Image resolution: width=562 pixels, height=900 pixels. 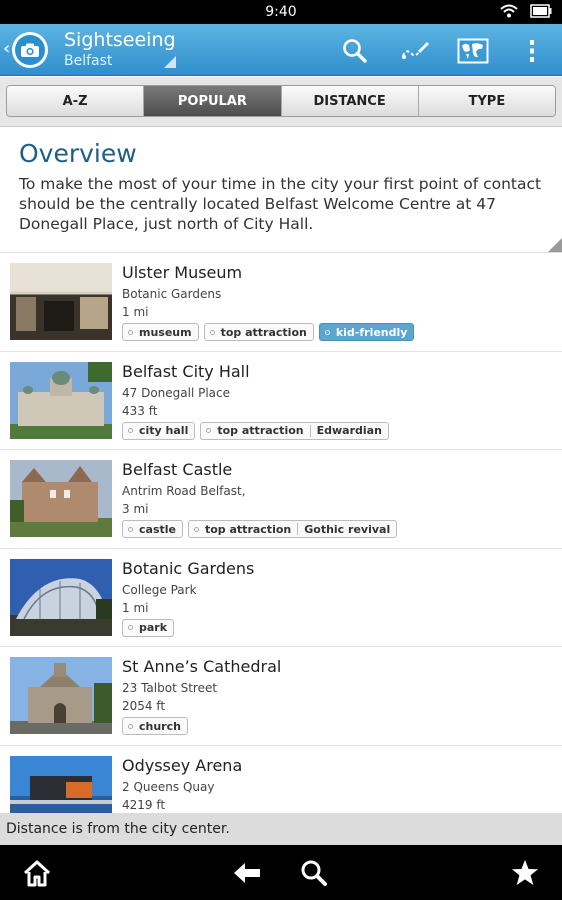 I want to click on spinner-triangle-icon, so click(x=170, y=62).